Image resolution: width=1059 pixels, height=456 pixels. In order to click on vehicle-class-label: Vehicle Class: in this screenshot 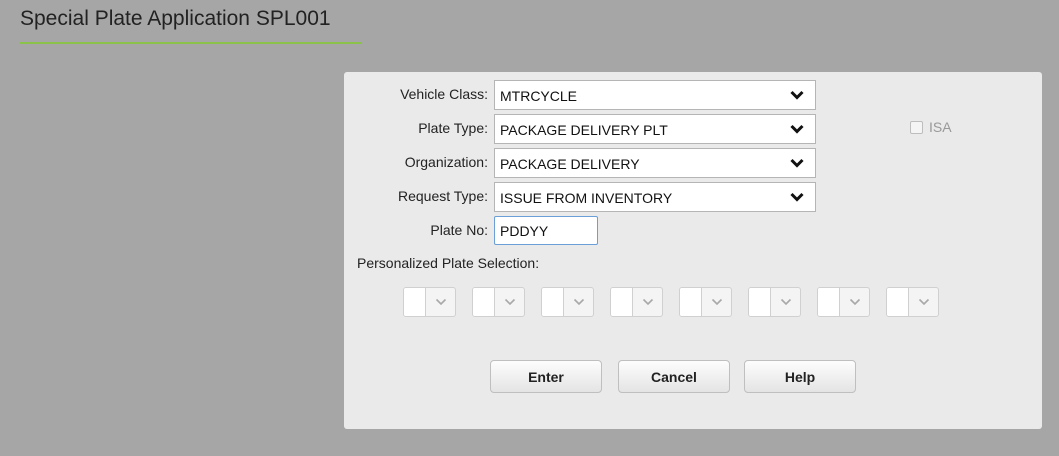, I will do `click(444, 94)`.